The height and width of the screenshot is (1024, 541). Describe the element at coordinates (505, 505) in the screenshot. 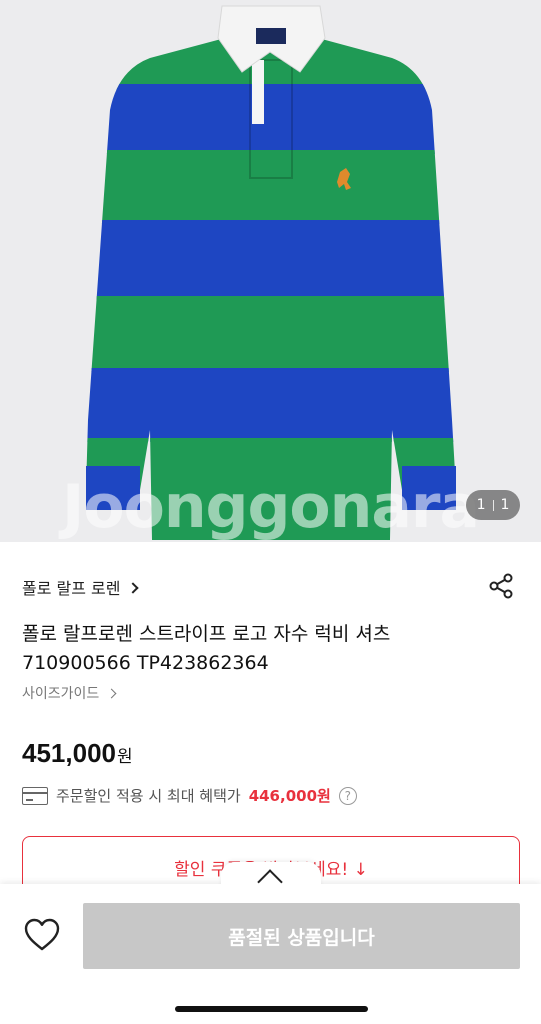

I see `image-counter-total: 1` at that location.